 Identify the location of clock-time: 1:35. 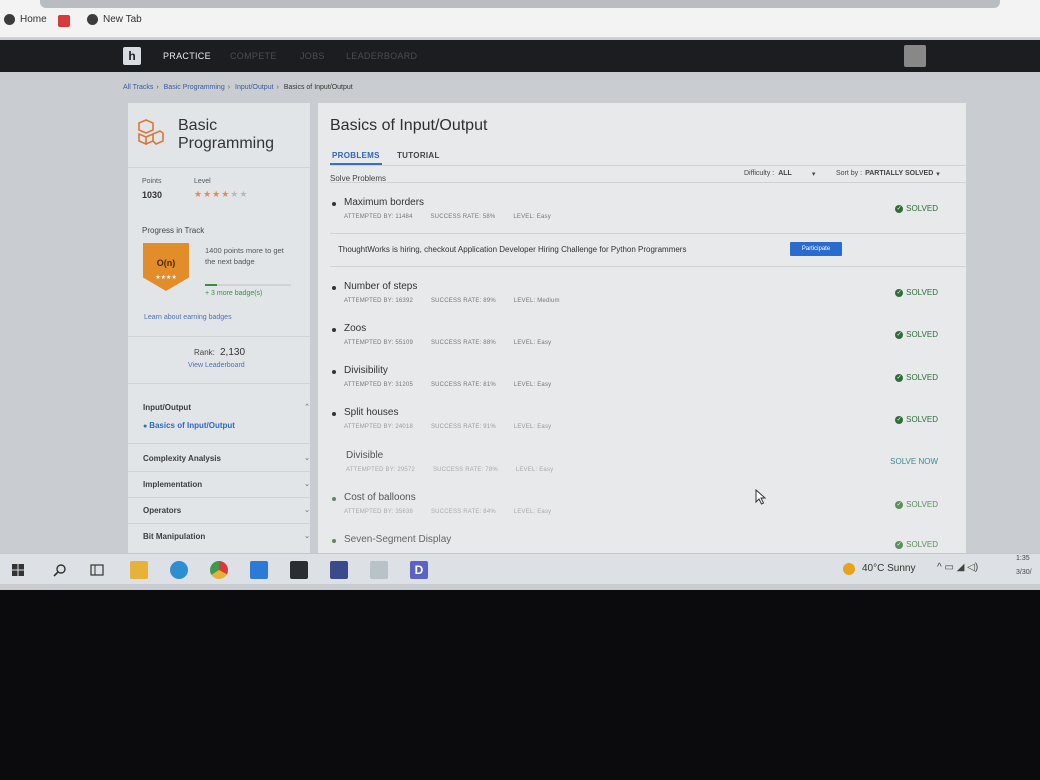
(1023, 558).